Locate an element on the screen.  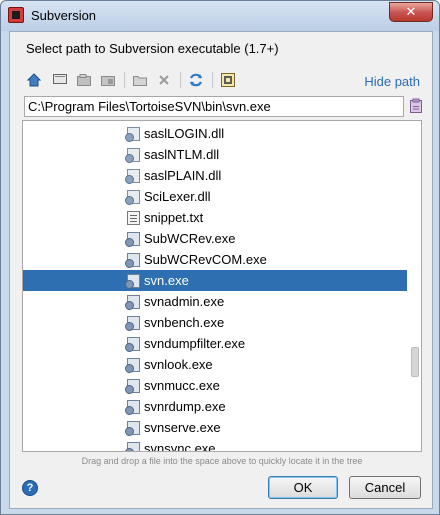
tree-item: SubWCRevCOM.exe is located at coordinates (215, 259).